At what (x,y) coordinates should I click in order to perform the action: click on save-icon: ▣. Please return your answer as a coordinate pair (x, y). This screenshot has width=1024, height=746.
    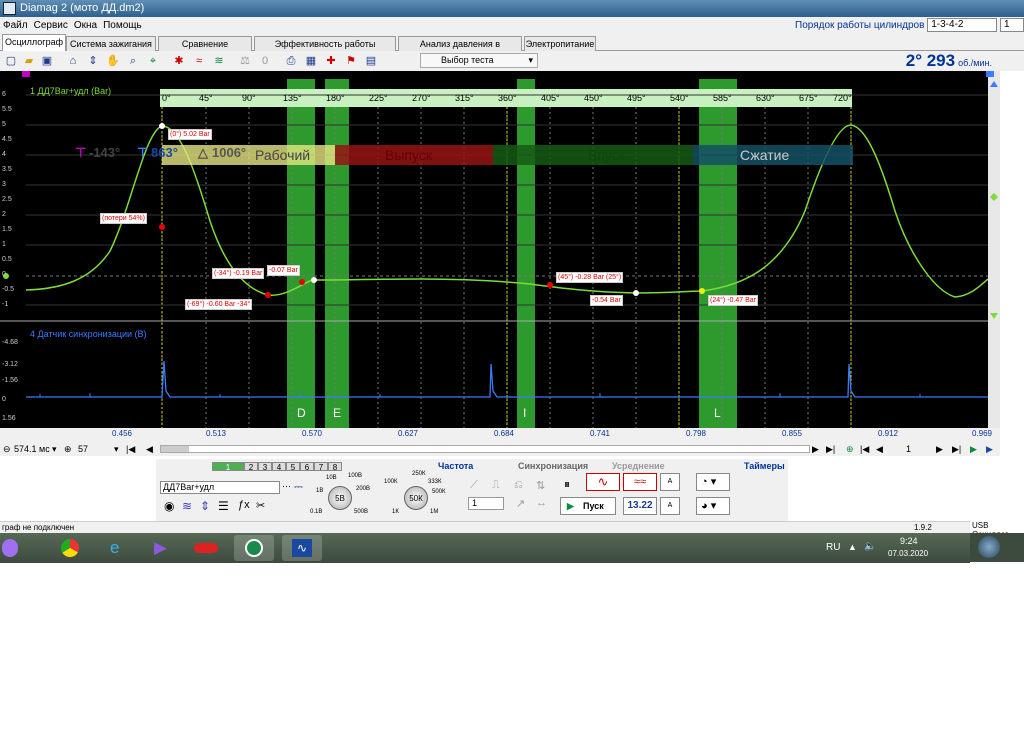
    Looking at the image, I should click on (47, 61).